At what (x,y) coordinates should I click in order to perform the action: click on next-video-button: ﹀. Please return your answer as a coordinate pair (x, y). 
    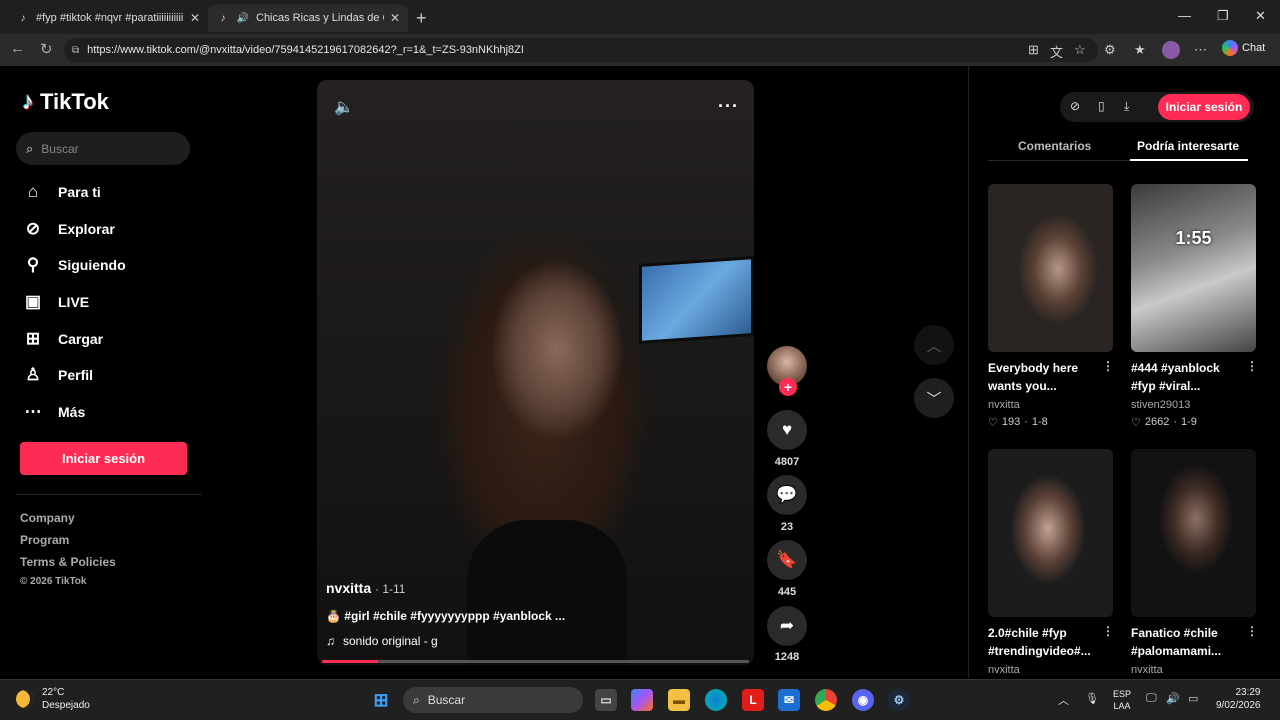
    Looking at the image, I should click on (934, 398).